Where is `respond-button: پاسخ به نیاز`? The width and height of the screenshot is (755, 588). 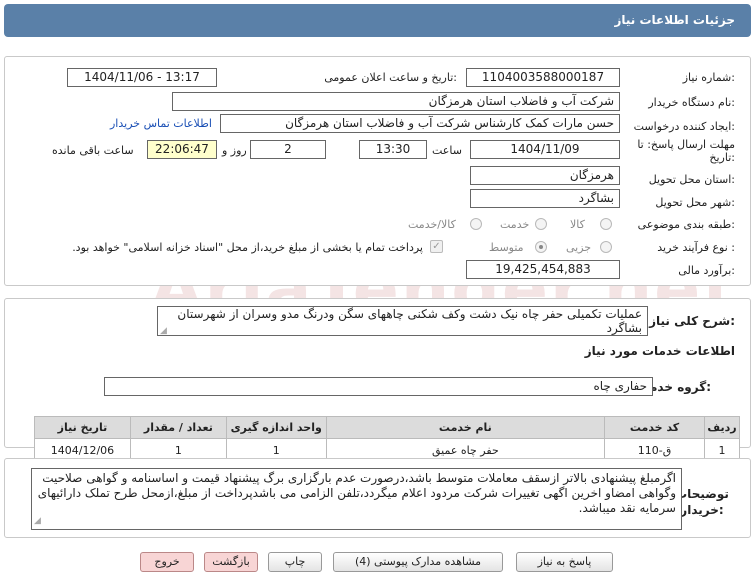
respond-button: پاسخ به نیاز is located at coordinates (564, 562).